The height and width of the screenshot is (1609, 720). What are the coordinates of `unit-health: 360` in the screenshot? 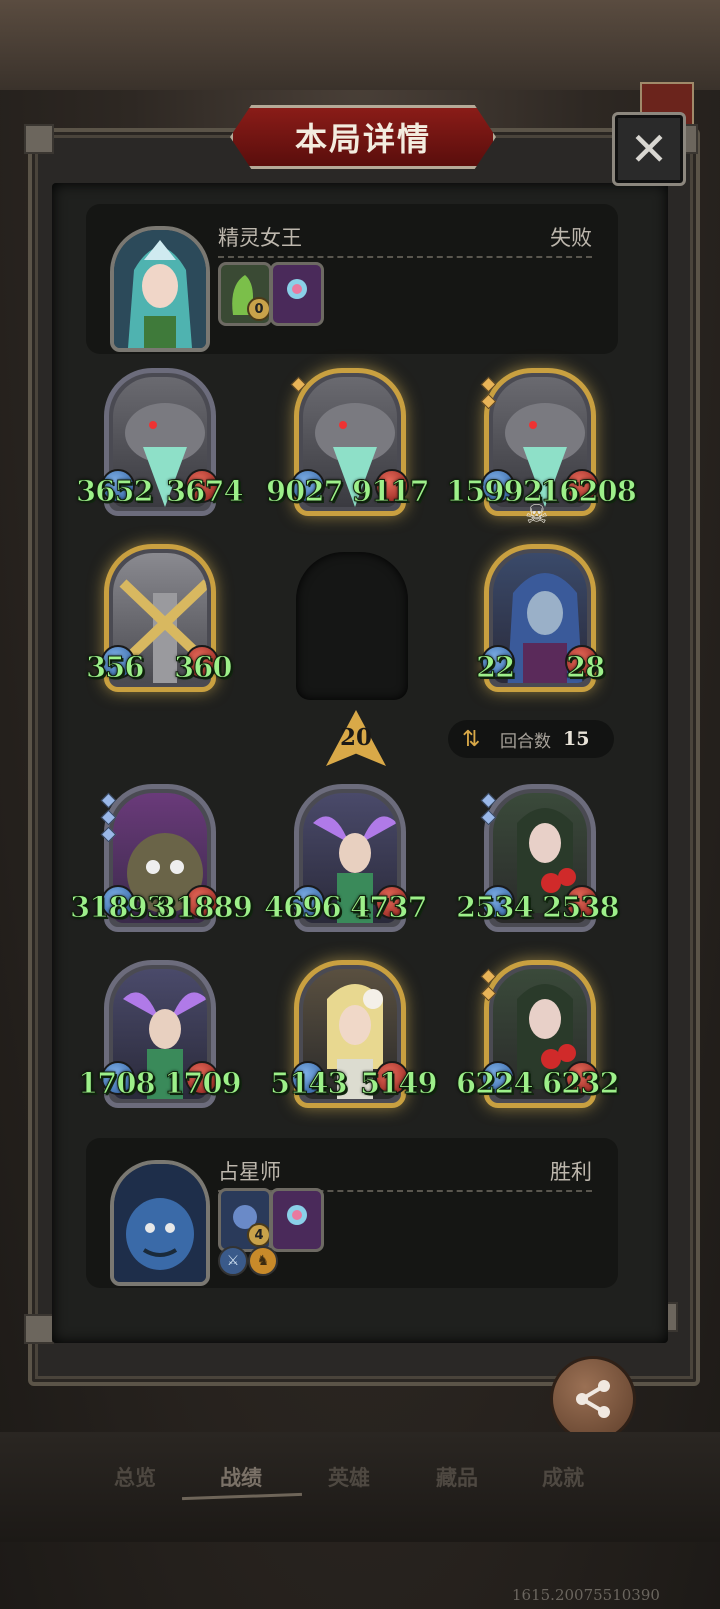 It's located at (204, 667).